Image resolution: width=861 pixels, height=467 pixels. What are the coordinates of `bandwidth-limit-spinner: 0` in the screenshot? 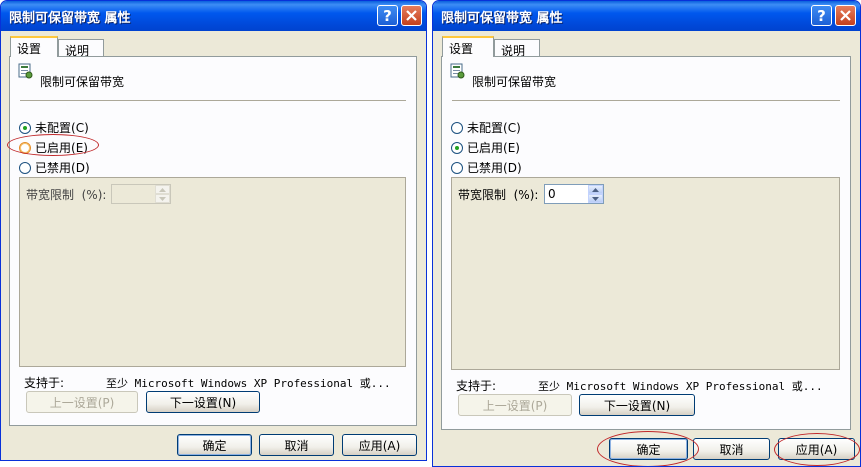 It's located at (574, 194).